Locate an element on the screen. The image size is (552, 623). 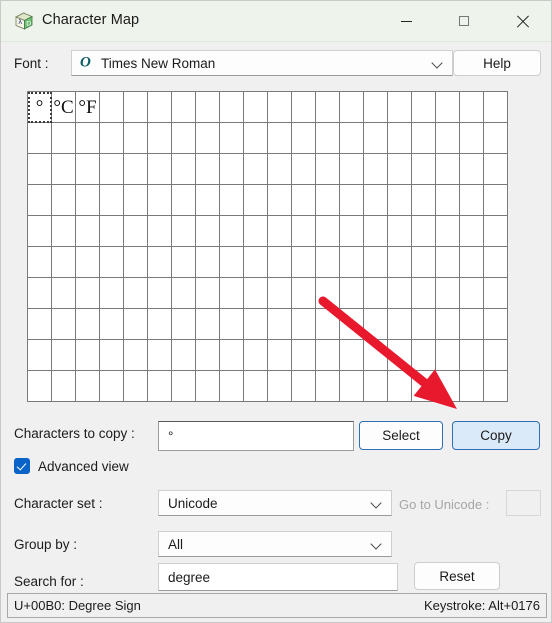
font-combobox: O Times New Roman is located at coordinates (262, 63).